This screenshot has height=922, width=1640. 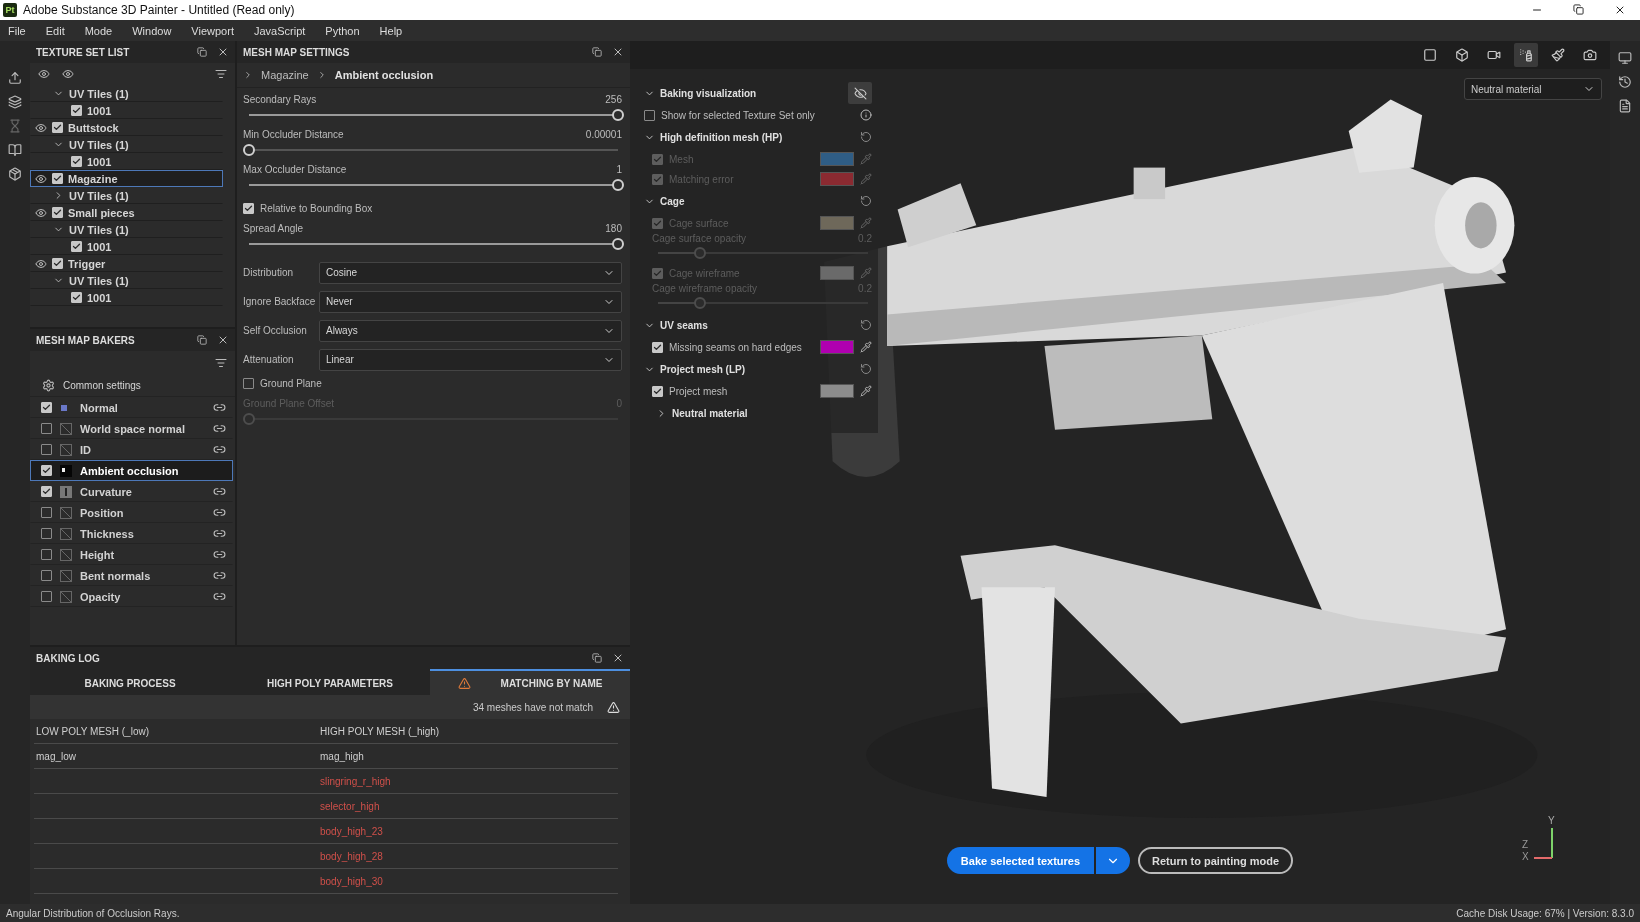 What do you see at coordinates (126, 127) in the screenshot?
I see `tree-row: Buttstock` at bounding box center [126, 127].